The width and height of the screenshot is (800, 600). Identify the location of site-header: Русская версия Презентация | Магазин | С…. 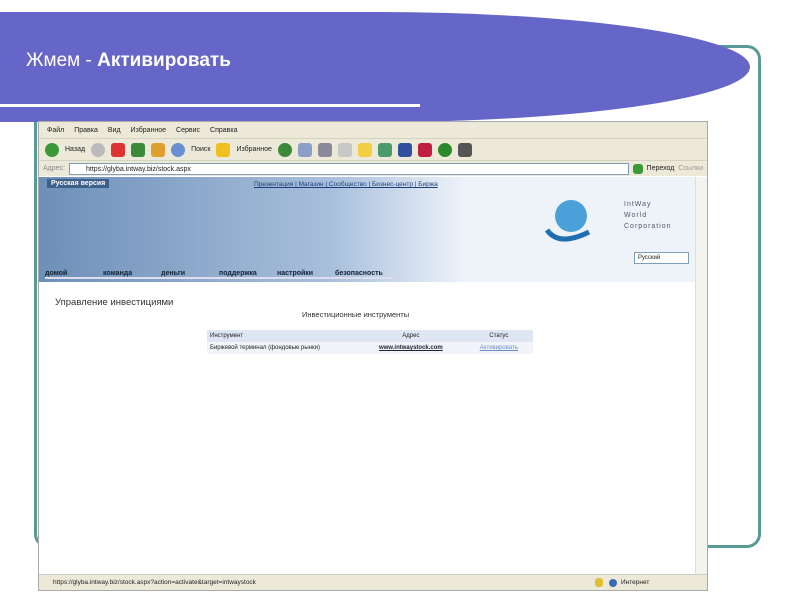
(367, 229).